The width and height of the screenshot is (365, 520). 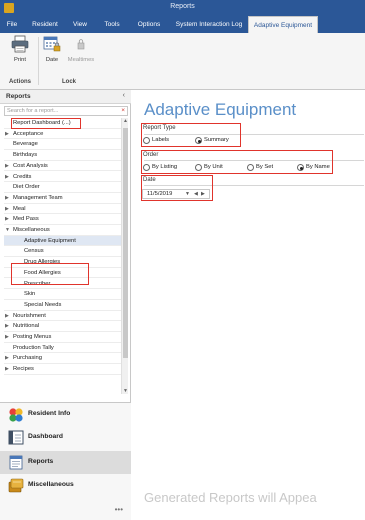 I want to click on date-lock-button: Date, so click(x=52, y=49).